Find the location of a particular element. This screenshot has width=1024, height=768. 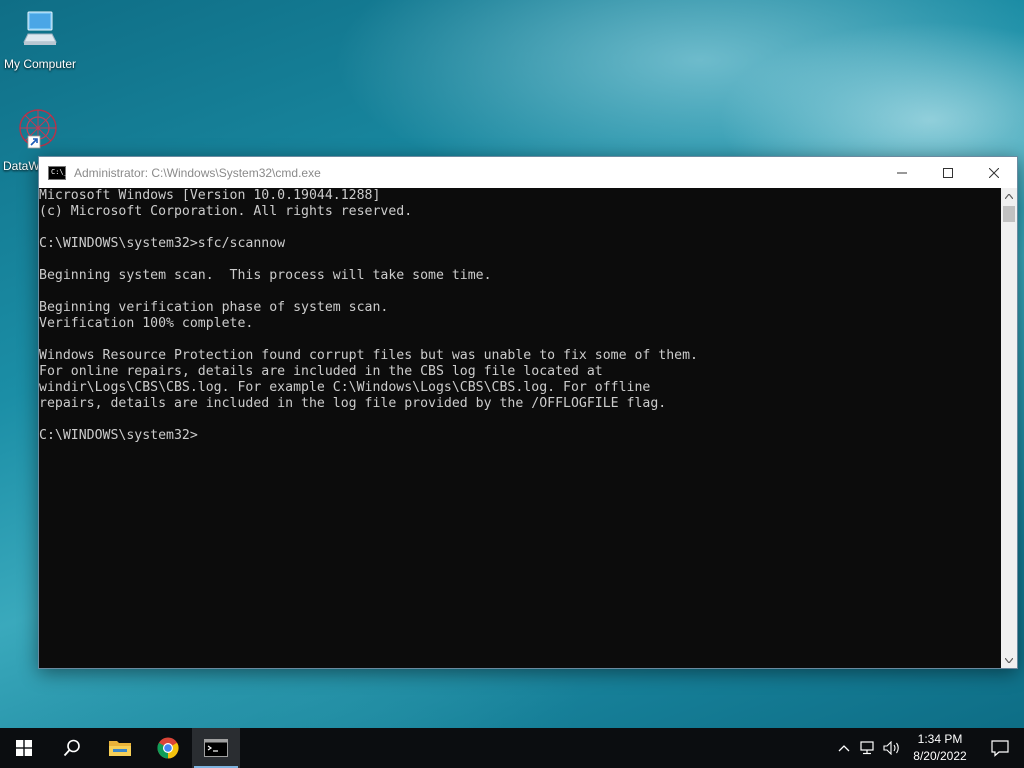

chrome-button is located at coordinates (168, 748).